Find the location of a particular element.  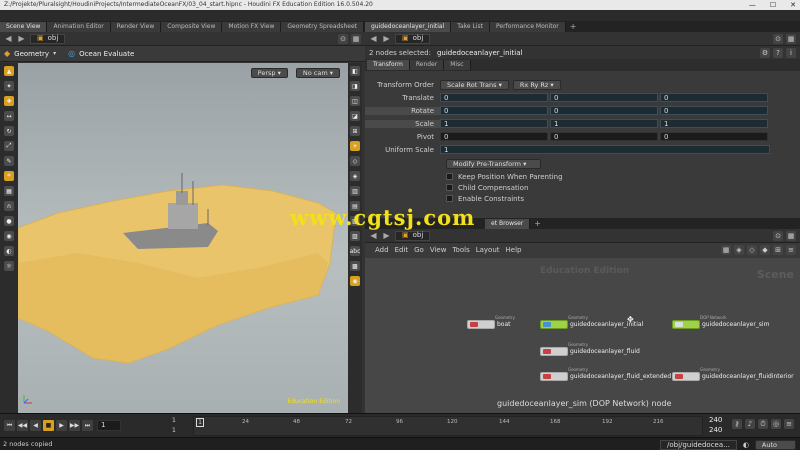

auto-update-menu: Auto Update is located at coordinates (775, 445).